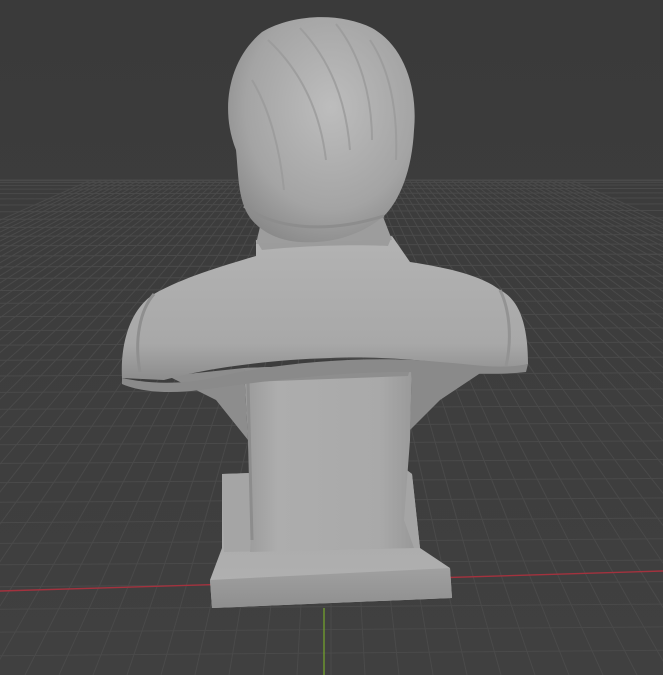  I want to click on bust-column, so click(329, 457).